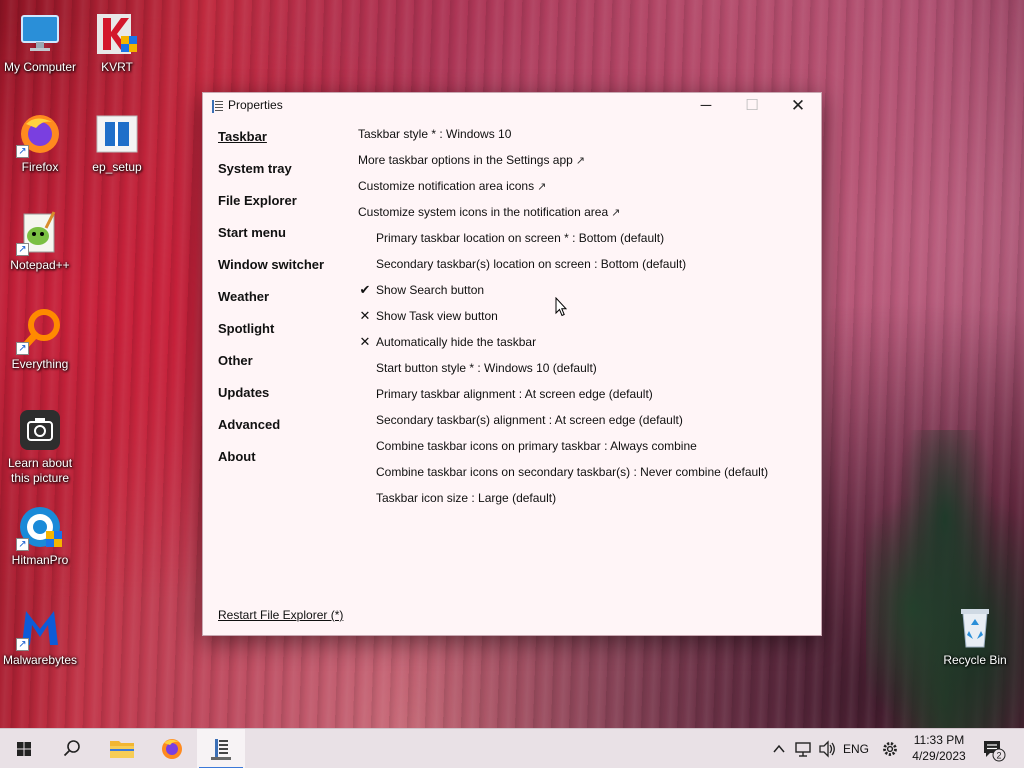 This screenshot has width=1024, height=768. Describe the element at coordinates (40, 240) in the screenshot. I see `desktop-icon-notepadpp: ↗ Notepad++` at that location.